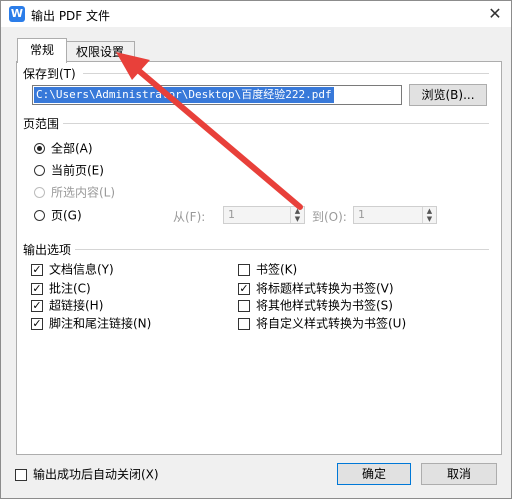  Describe the element at coordinates (219, 138) in the screenshot. I see `annotation-arrow-shaft` at that location.